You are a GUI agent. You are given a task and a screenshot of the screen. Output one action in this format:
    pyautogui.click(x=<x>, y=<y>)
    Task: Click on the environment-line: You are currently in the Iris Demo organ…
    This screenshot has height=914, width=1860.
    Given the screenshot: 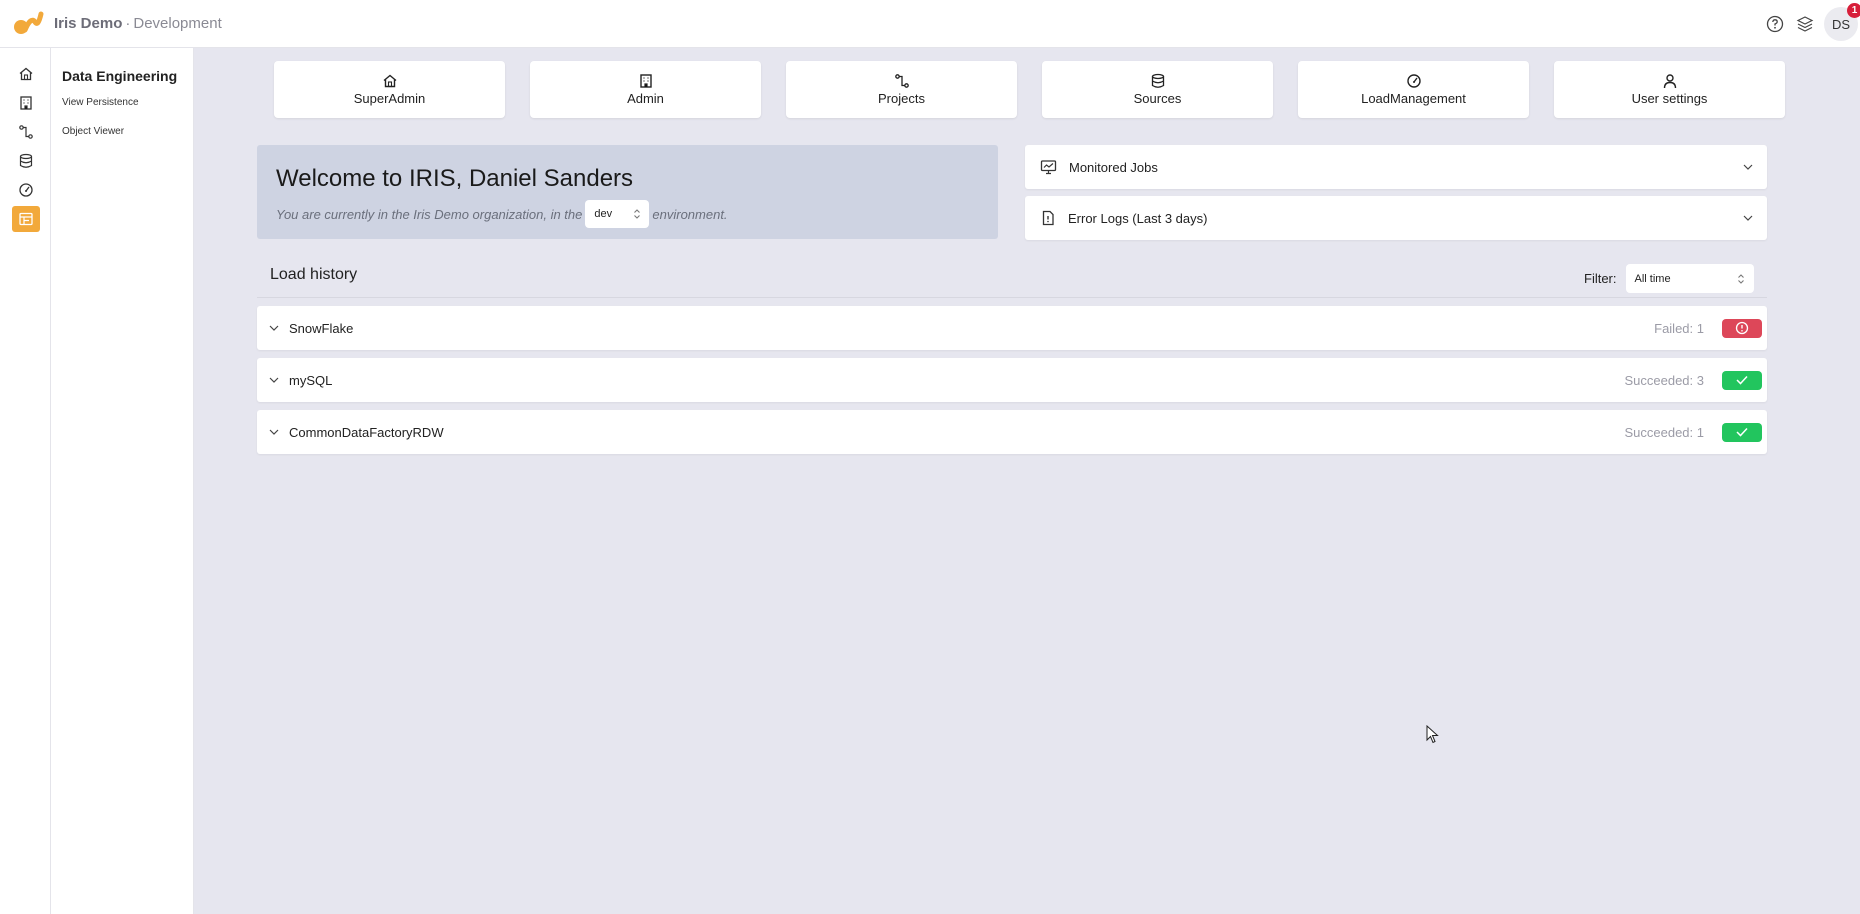 What is the action you would take?
    pyautogui.click(x=627, y=214)
    